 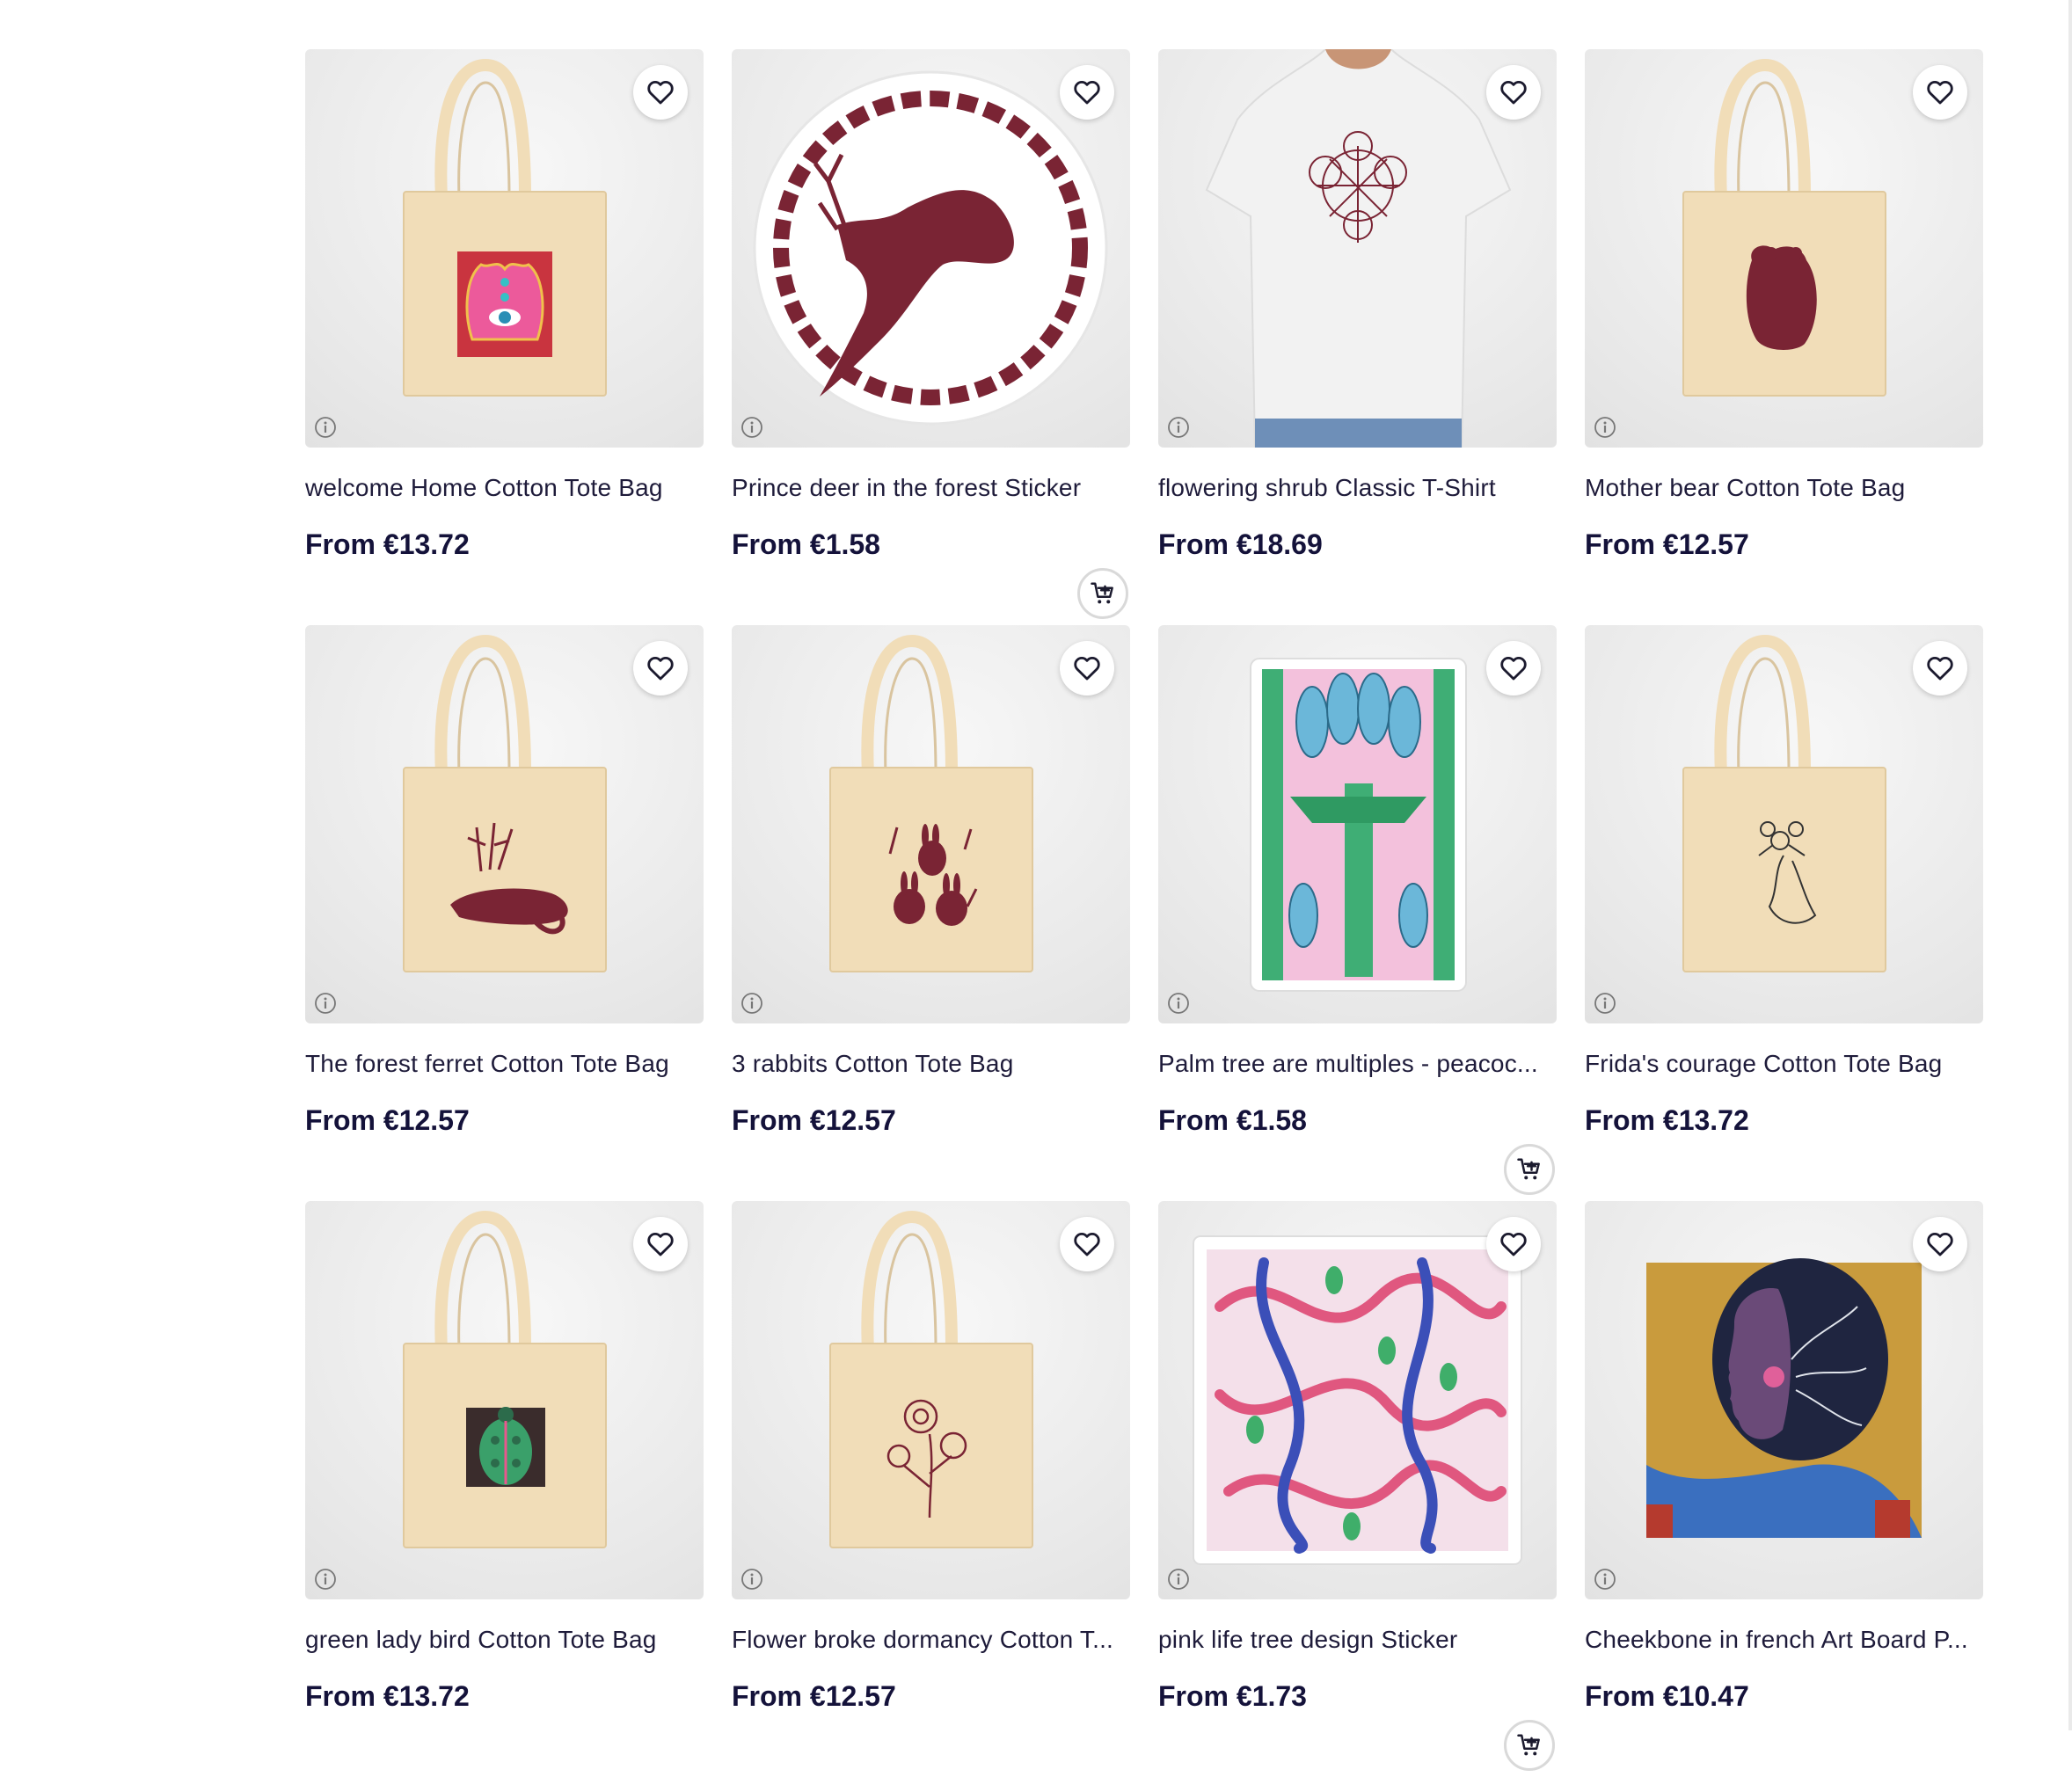 I want to click on product-title: pink life tree design Sticker, so click(x=1357, y=1640).